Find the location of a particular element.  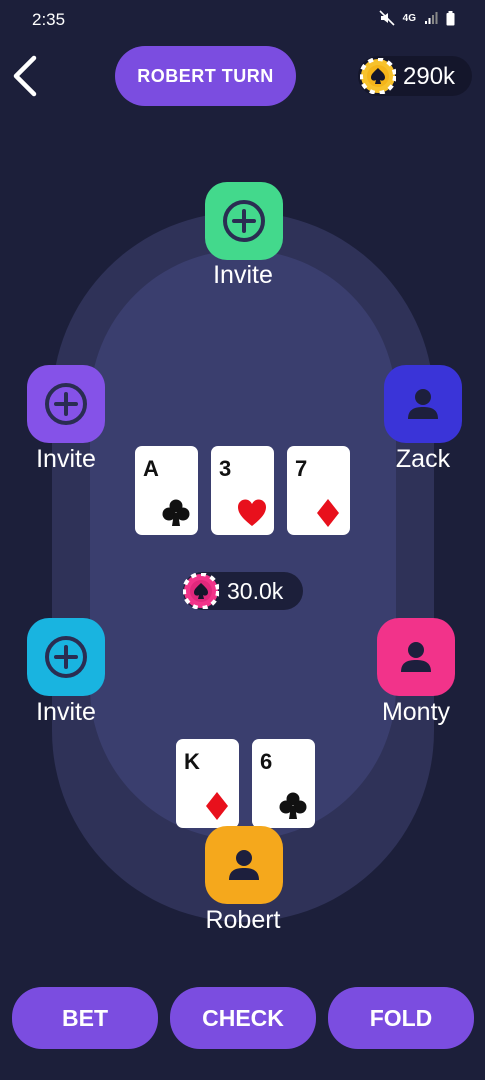

player-card: 6 is located at coordinates (283, 783).